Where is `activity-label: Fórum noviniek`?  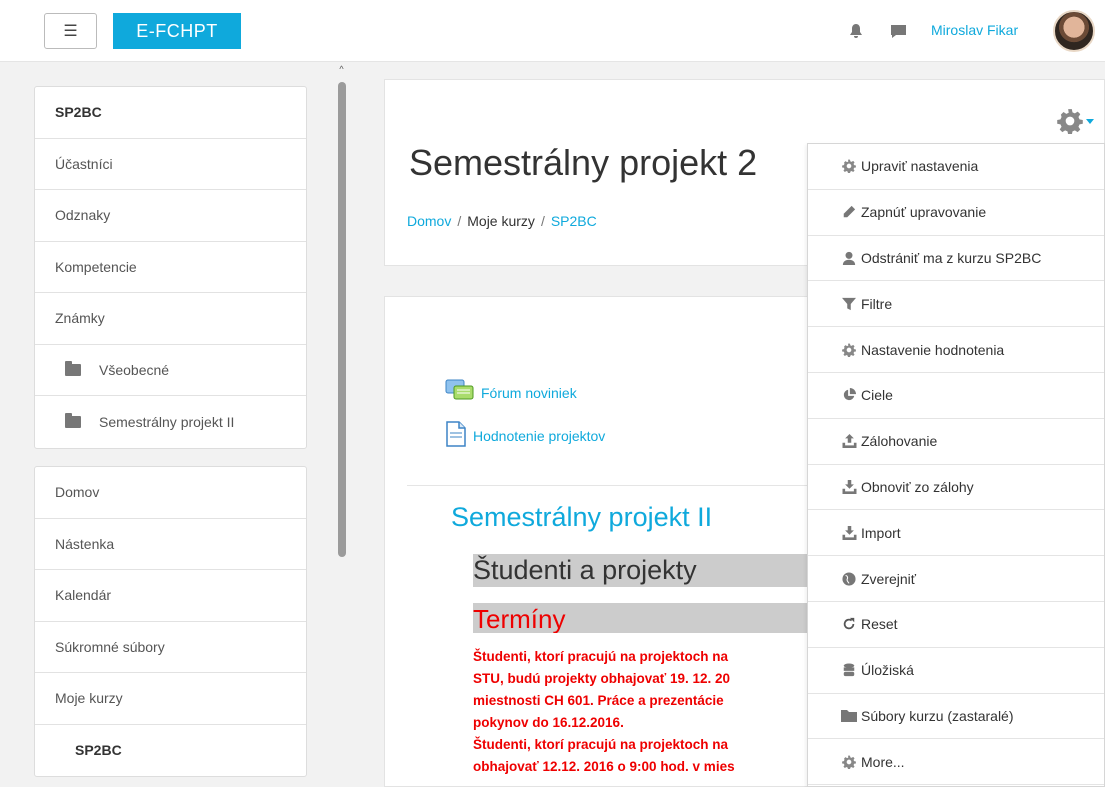
activity-label: Fórum noviniek is located at coordinates (529, 392).